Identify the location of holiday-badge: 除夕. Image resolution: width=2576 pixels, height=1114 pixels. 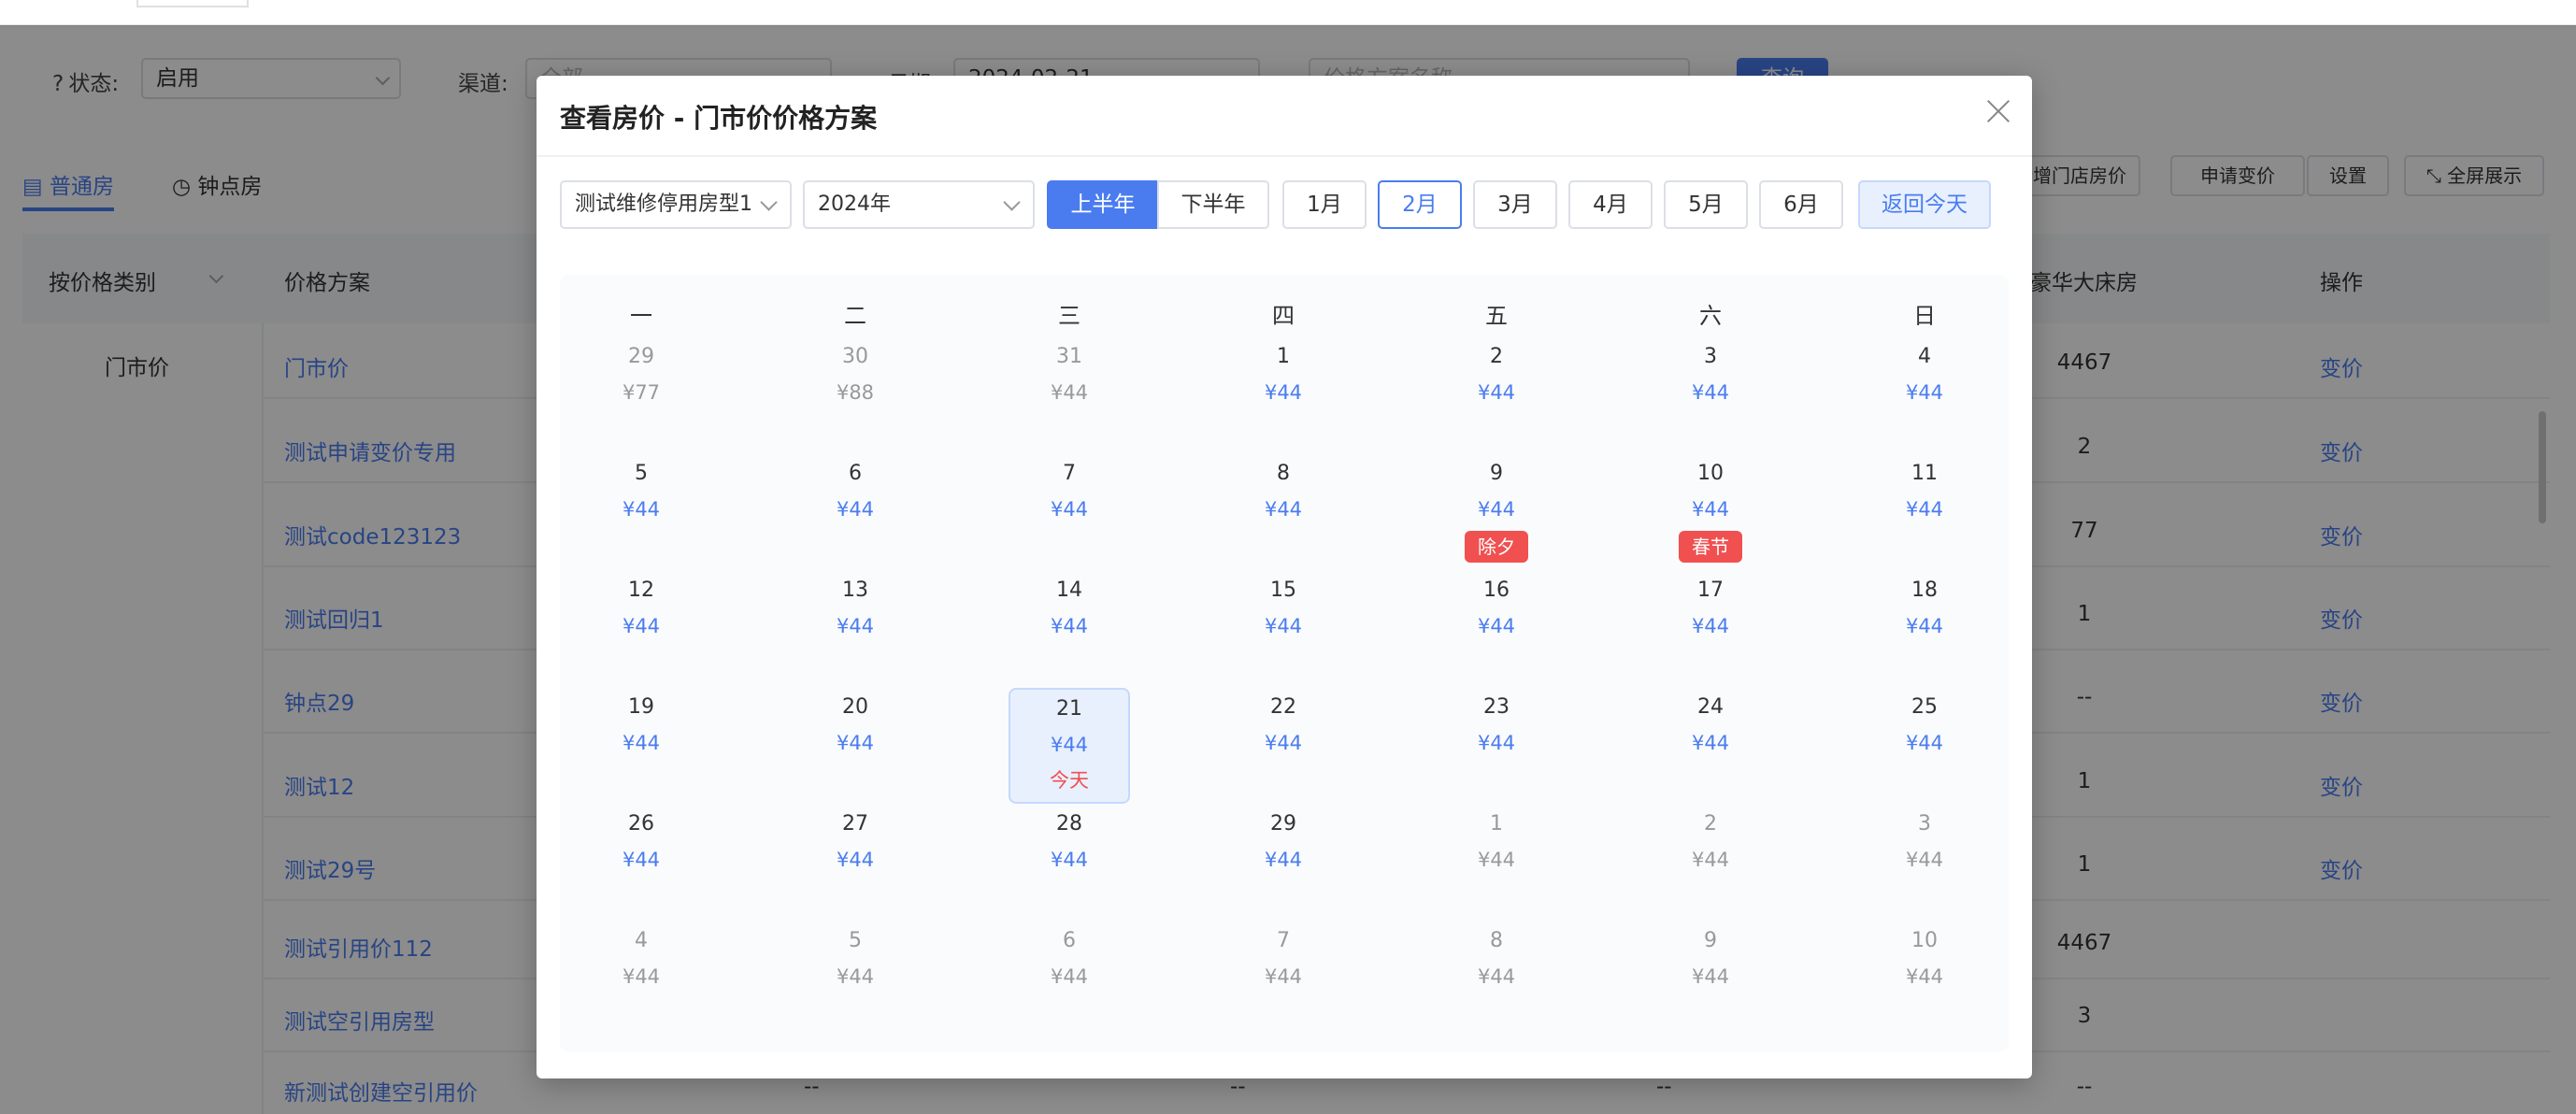
(1496, 547).